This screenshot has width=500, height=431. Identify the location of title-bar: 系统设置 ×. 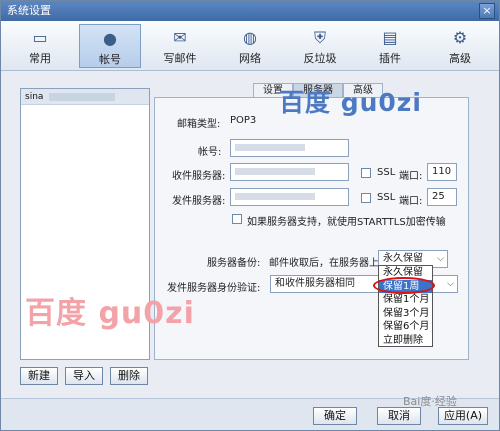
(250, 11).